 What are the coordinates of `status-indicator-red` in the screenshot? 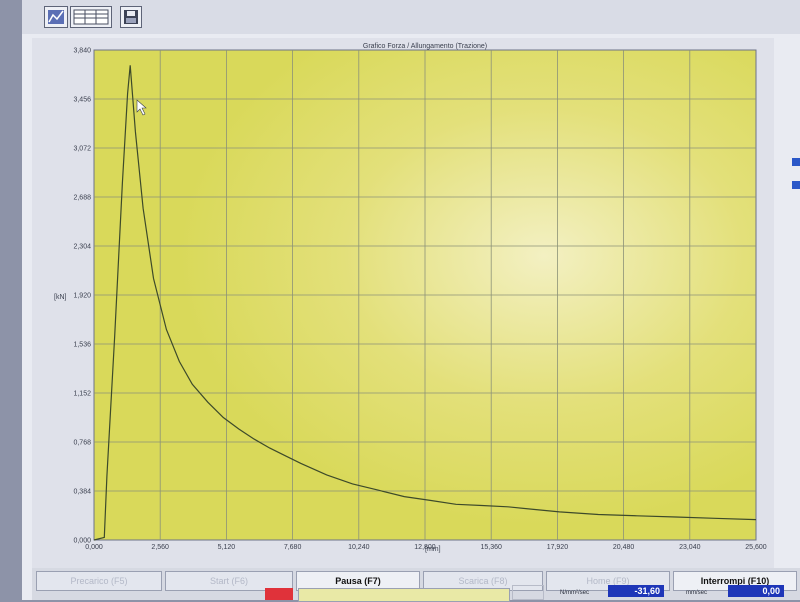 It's located at (279, 594).